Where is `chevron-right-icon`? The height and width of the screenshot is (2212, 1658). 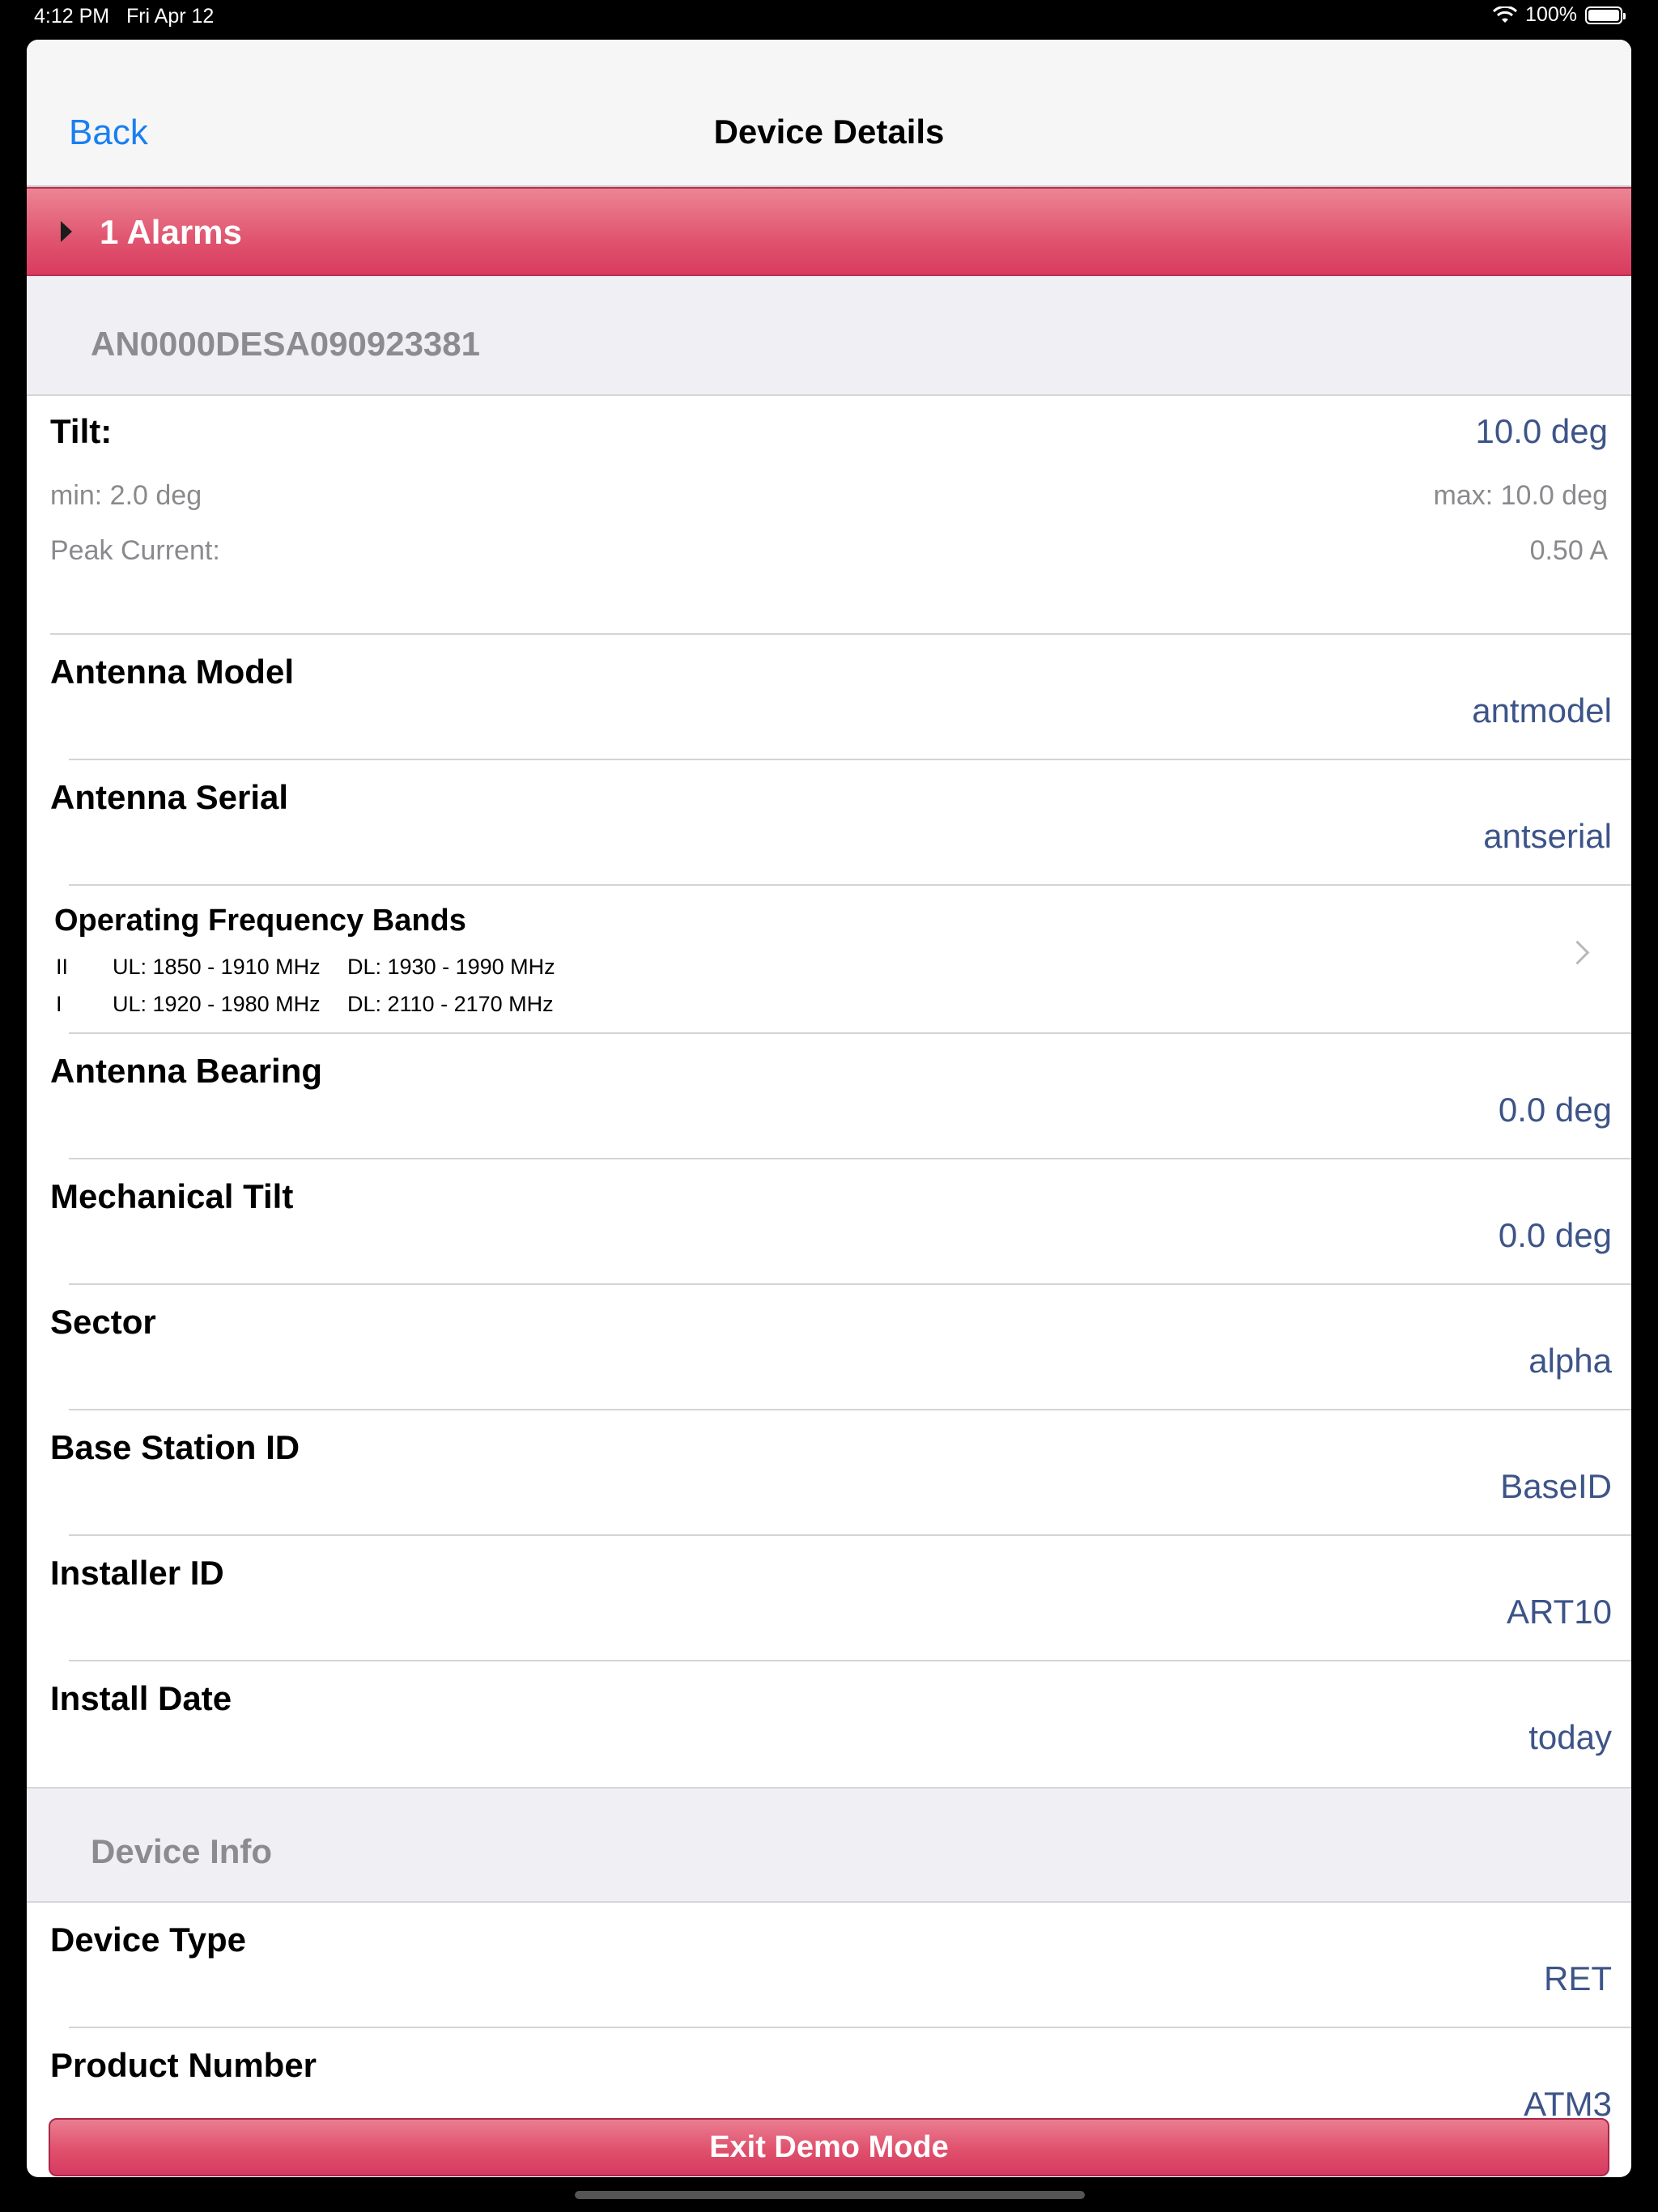
chevron-right-icon is located at coordinates (1577, 953).